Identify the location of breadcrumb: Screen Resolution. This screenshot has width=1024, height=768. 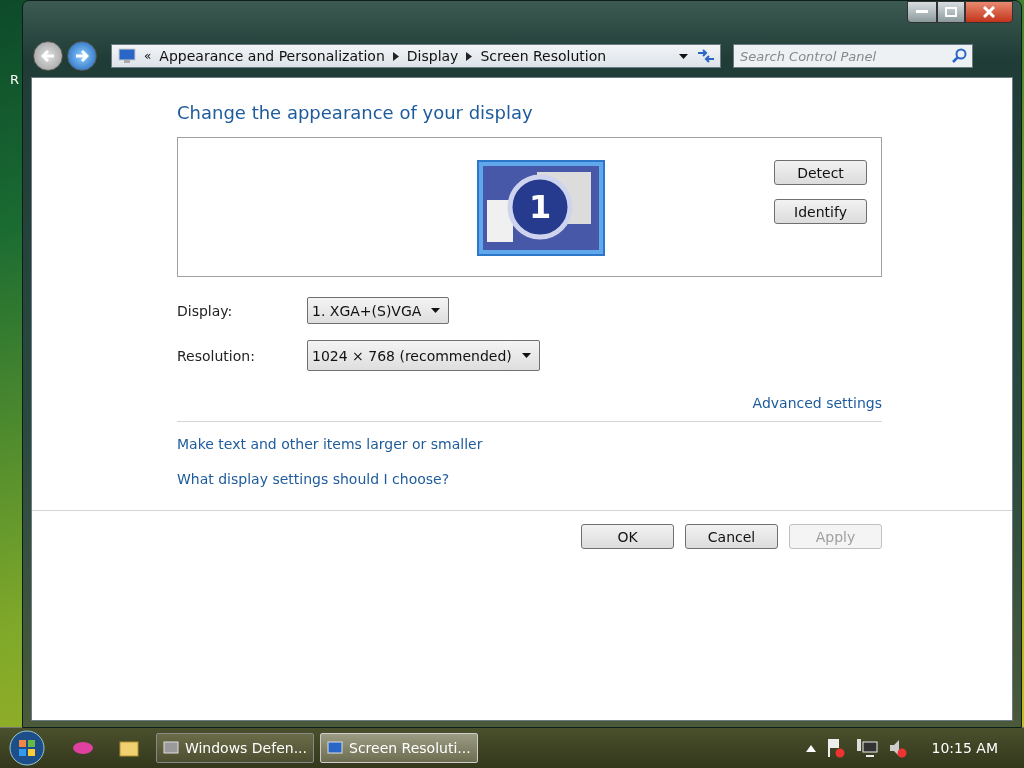
(543, 56).